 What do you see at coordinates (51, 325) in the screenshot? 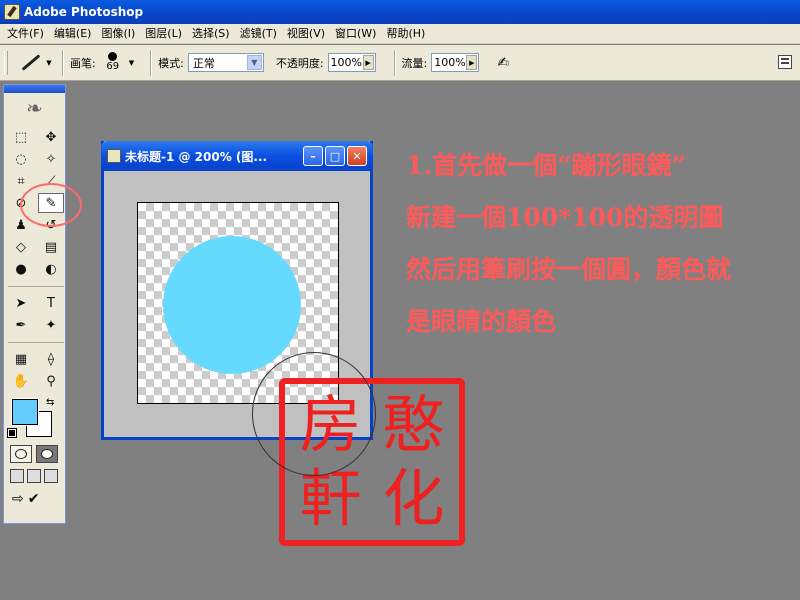
I see `shape-icon: ✦` at bounding box center [51, 325].